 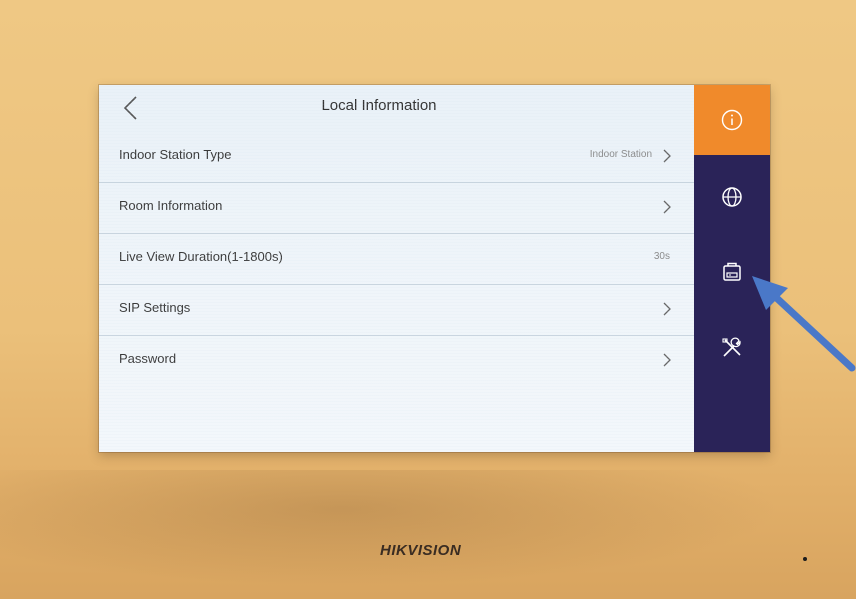 I want to click on settings-row-room-information: Room Information, so click(x=396, y=208).